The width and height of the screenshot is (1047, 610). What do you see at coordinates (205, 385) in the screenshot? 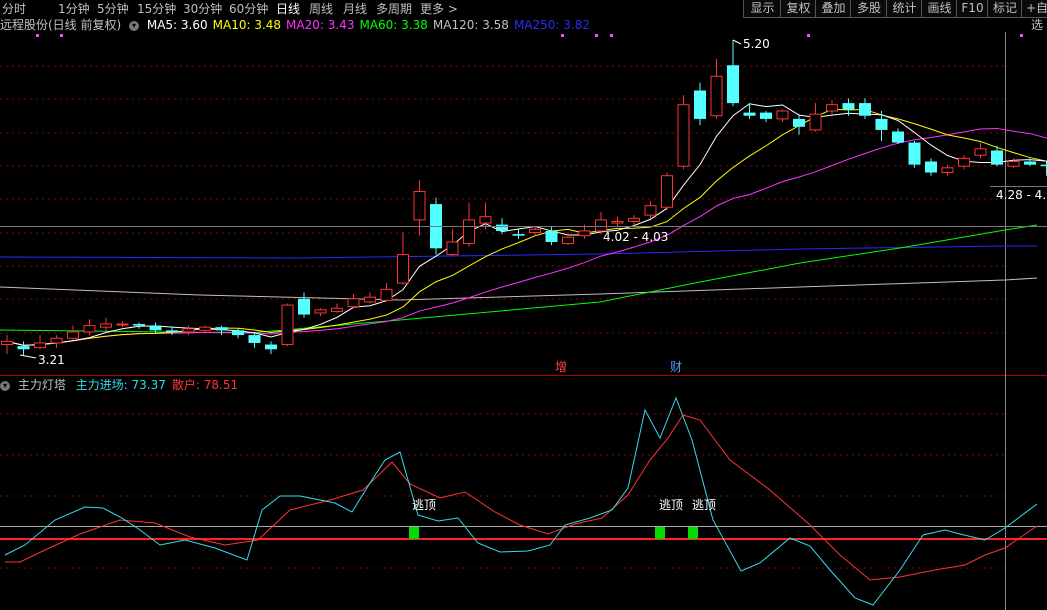
I see `indicator-legend-1: 散户: 78.51` at bounding box center [205, 385].